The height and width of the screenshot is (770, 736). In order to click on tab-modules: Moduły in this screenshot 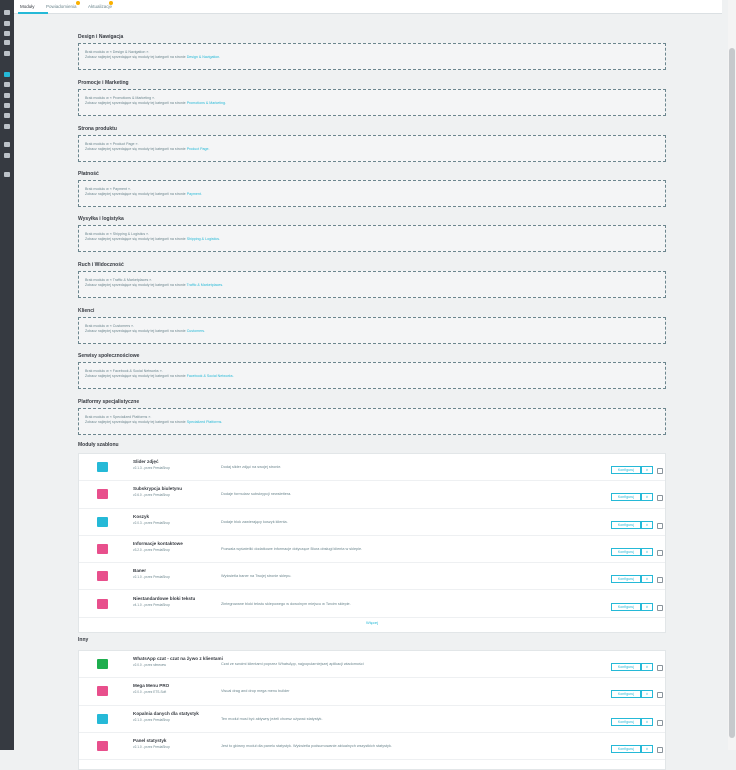, I will do `click(27, 6)`.